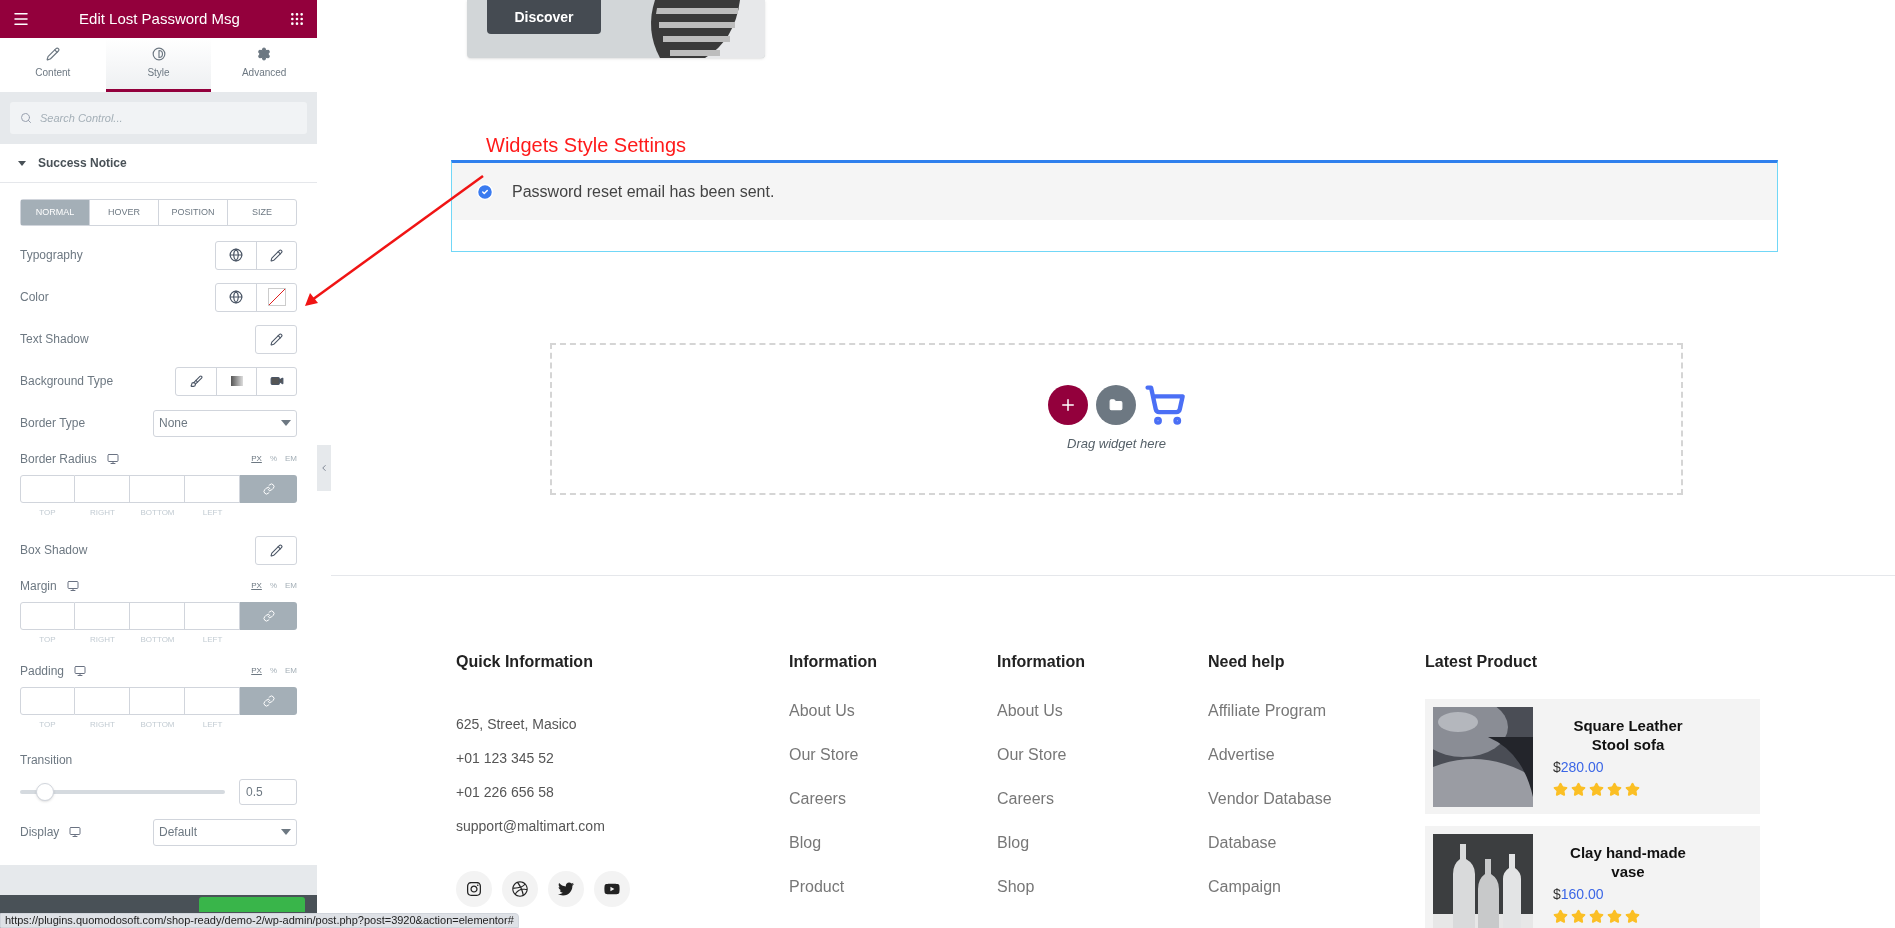 This screenshot has width=1895, height=928. I want to click on panel-tab: Content, so click(53, 65).